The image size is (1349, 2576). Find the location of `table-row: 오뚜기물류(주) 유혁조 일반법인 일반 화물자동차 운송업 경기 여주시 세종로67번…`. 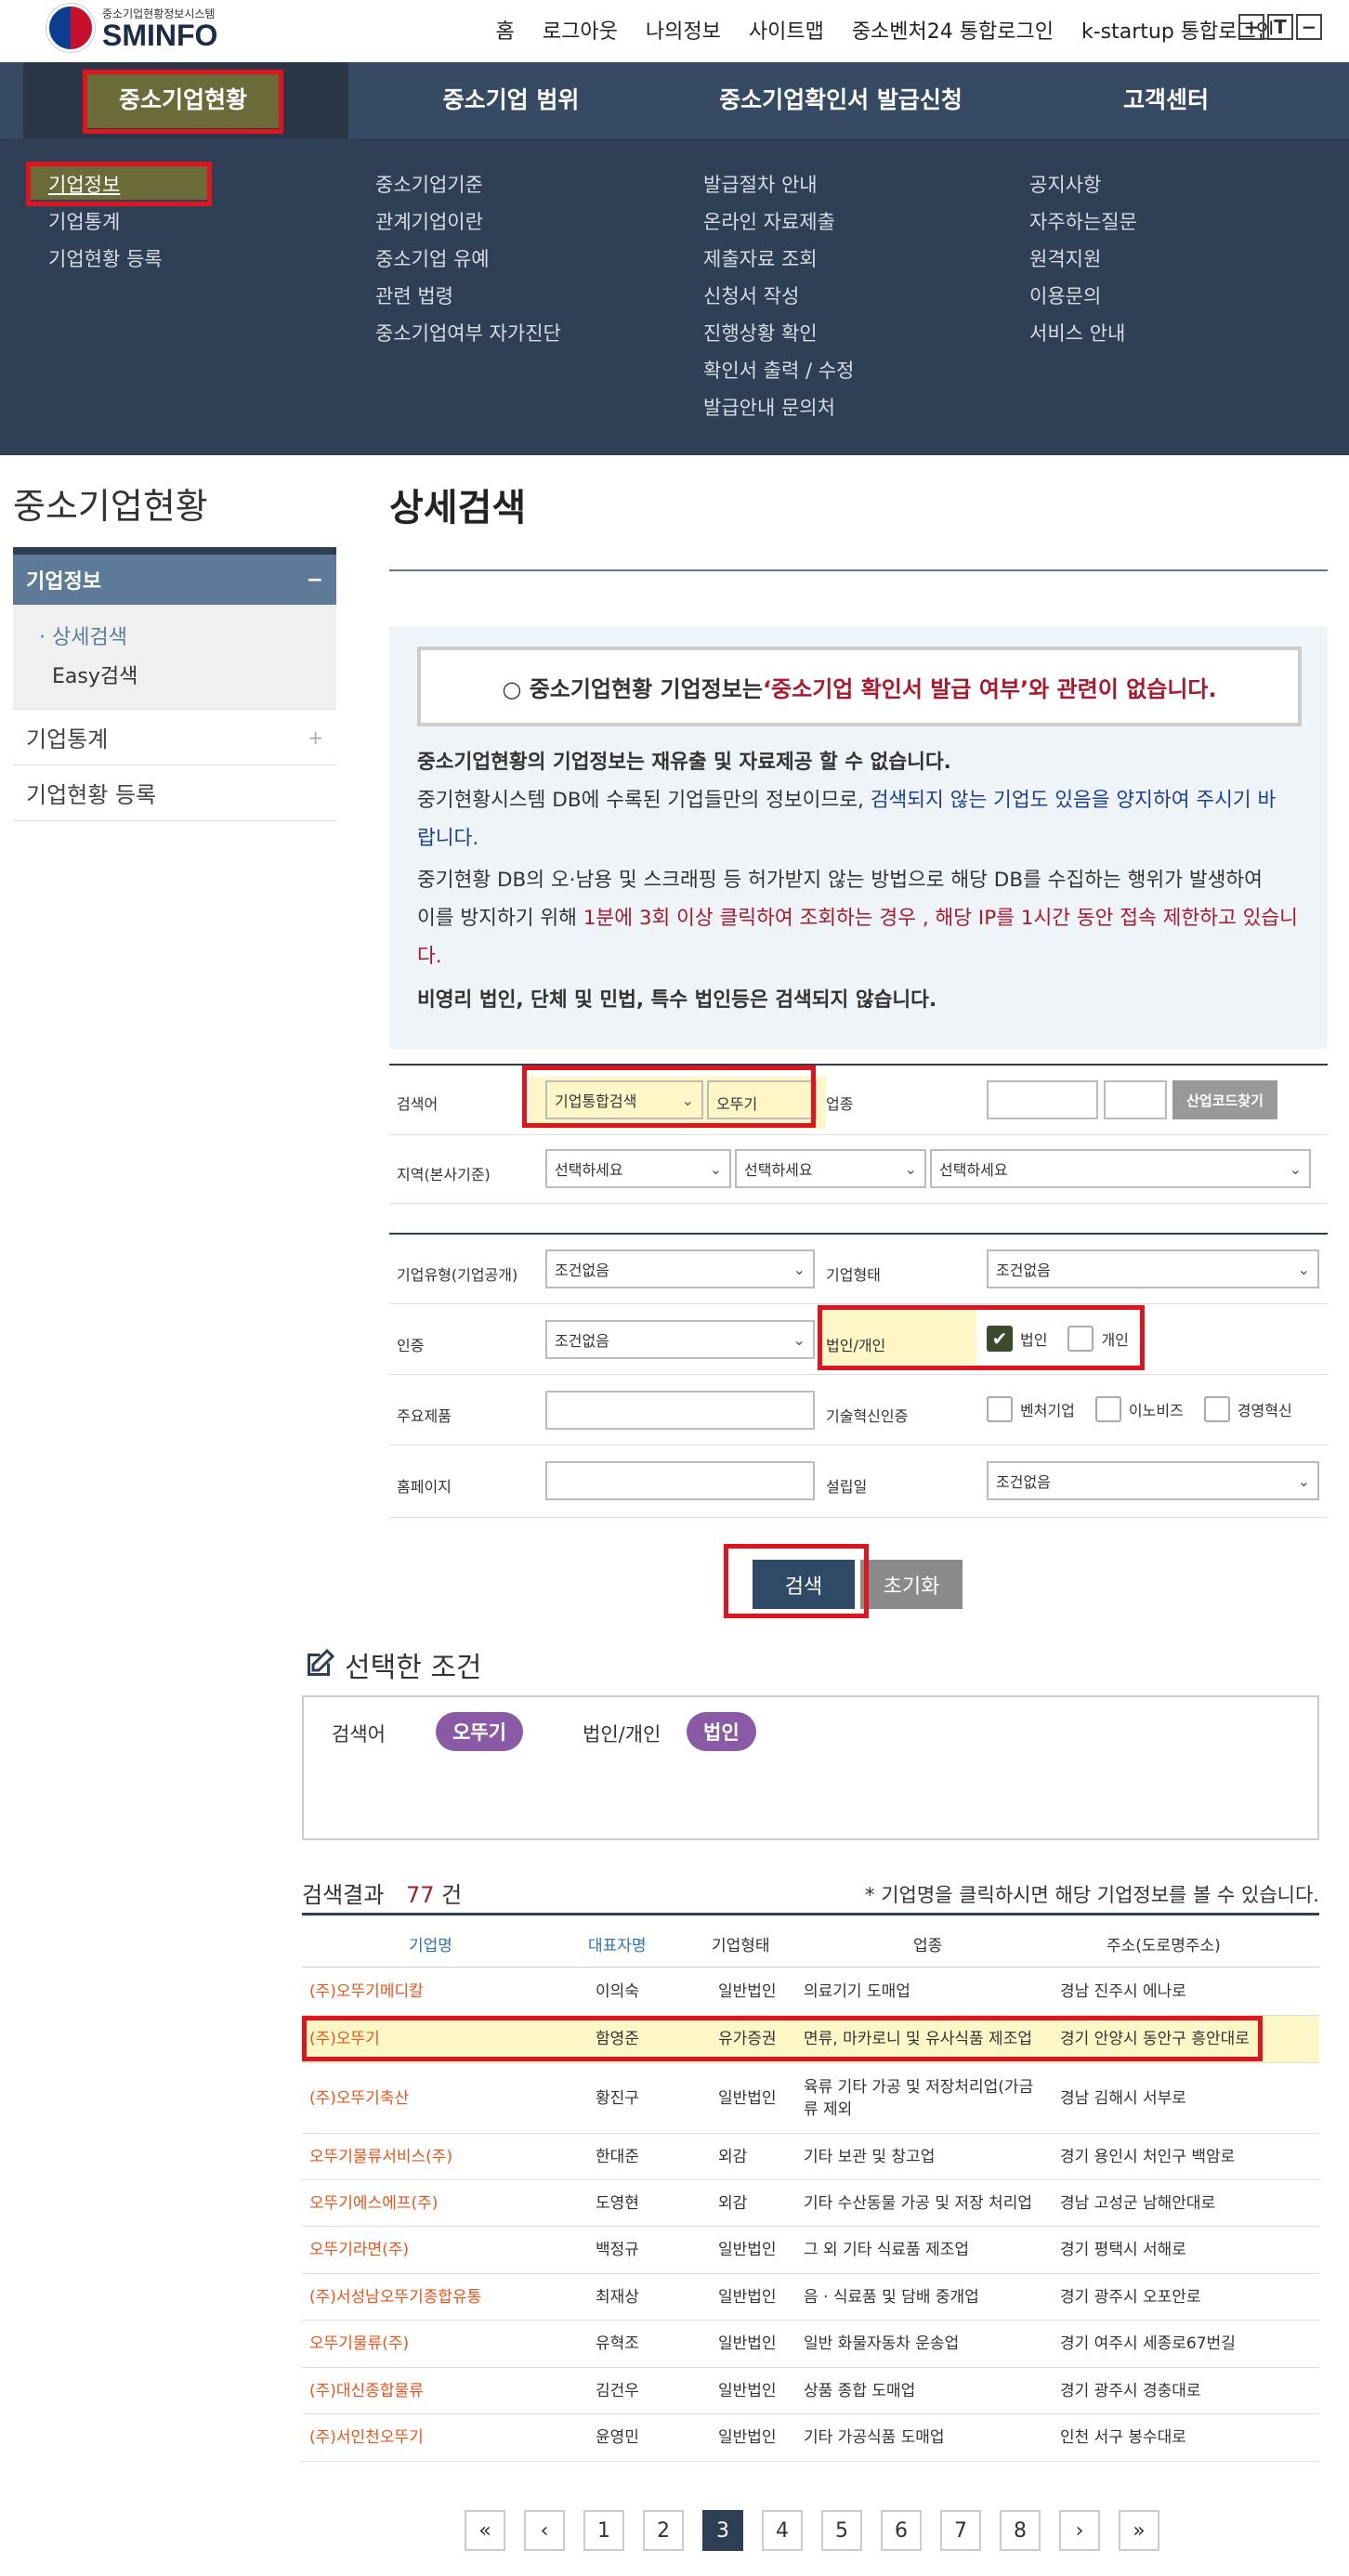

table-row: 오뚜기물류(주) 유혁조 일반법인 일반 화물자동차 운송업 경기 여주시 세종로67번… is located at coordinates (810, 2344).